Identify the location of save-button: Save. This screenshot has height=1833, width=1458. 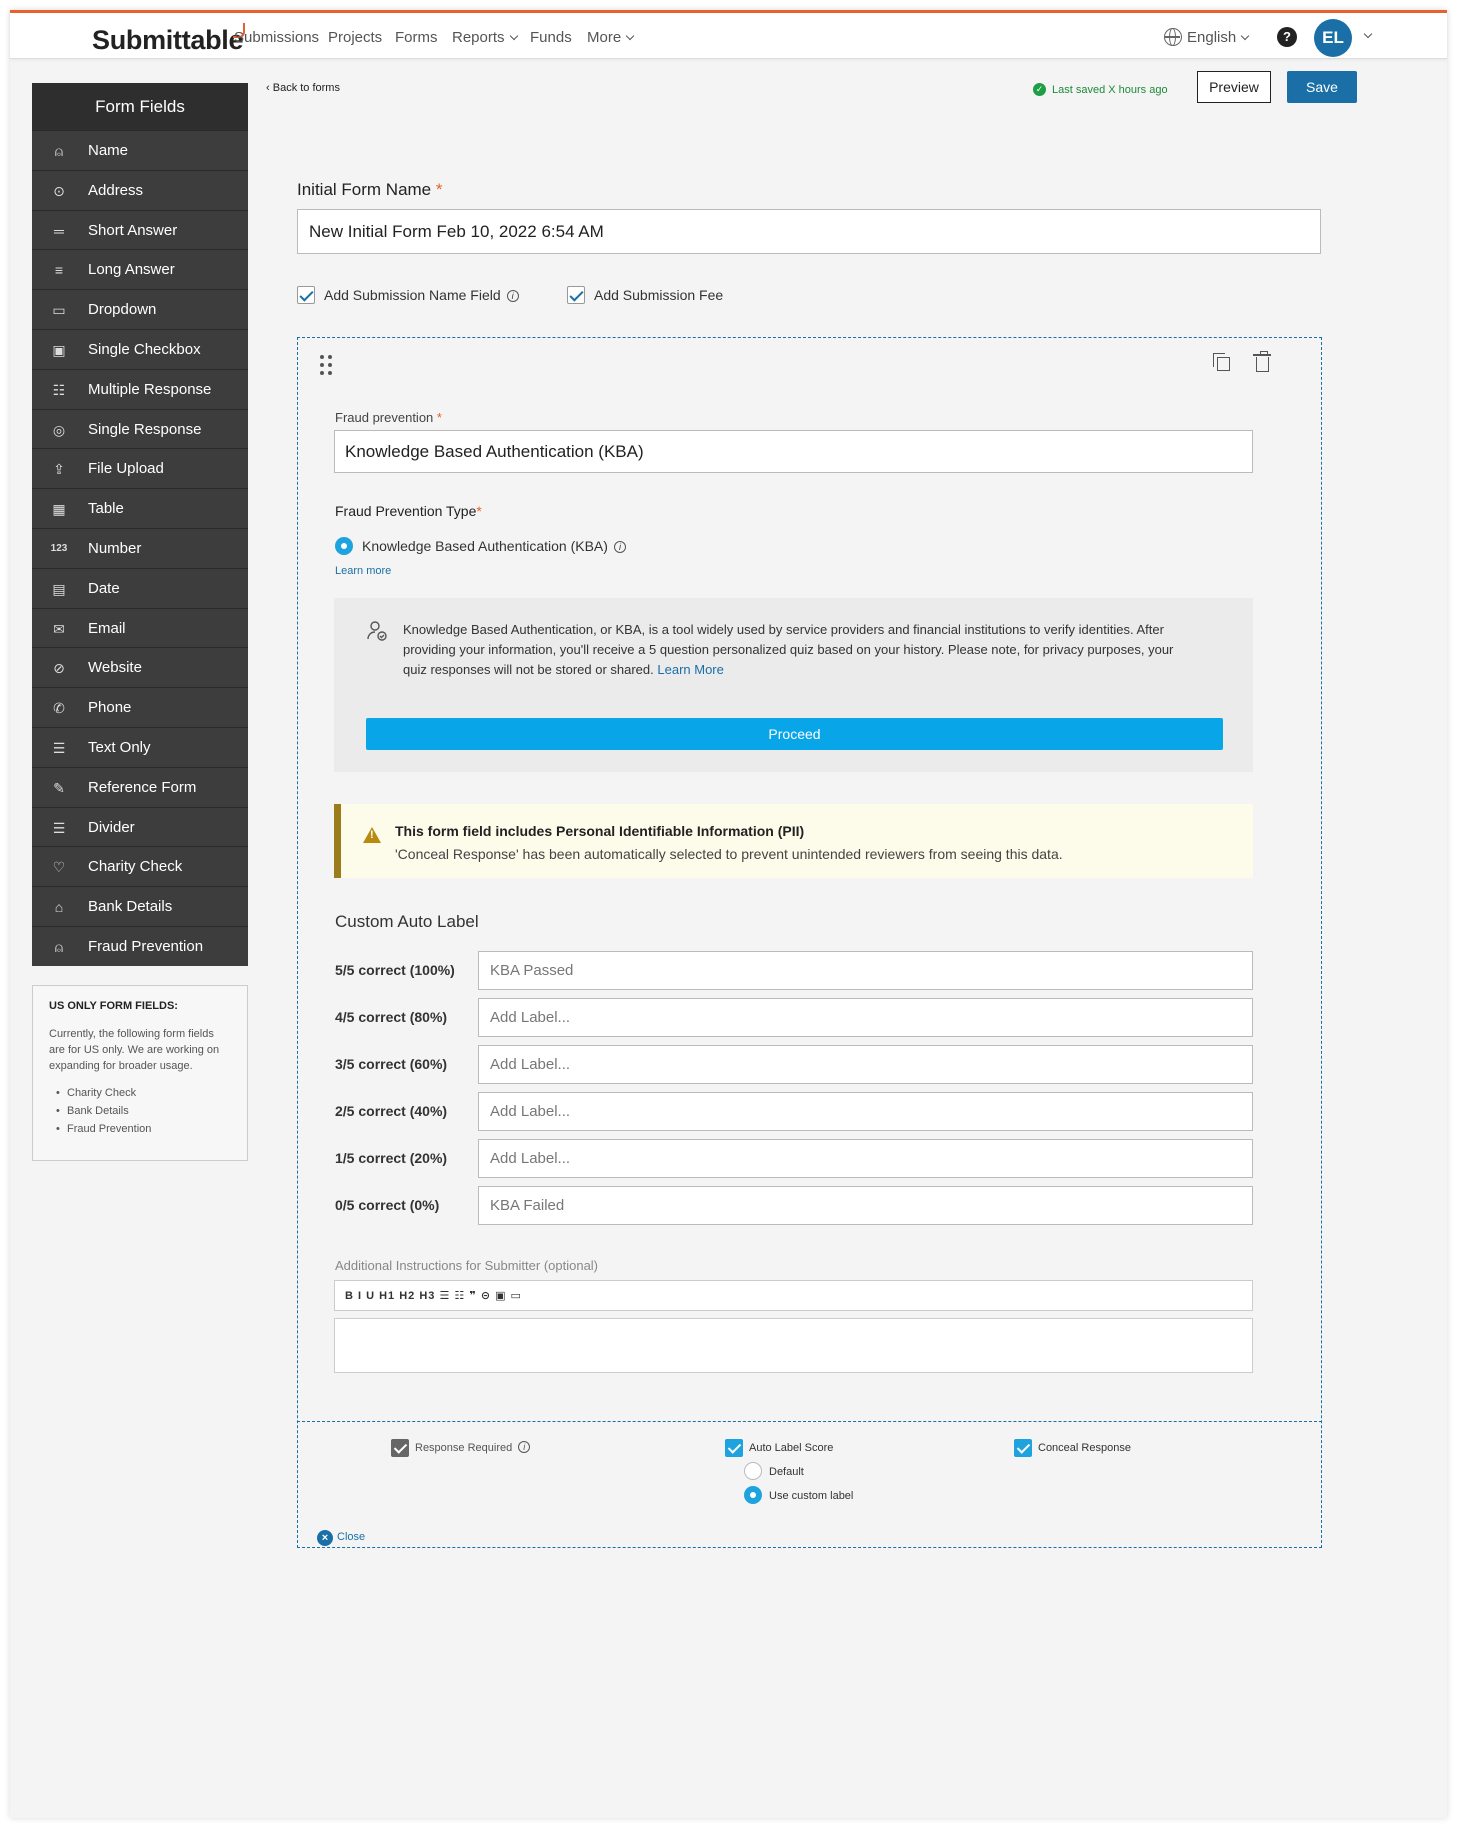
(1322, 87).